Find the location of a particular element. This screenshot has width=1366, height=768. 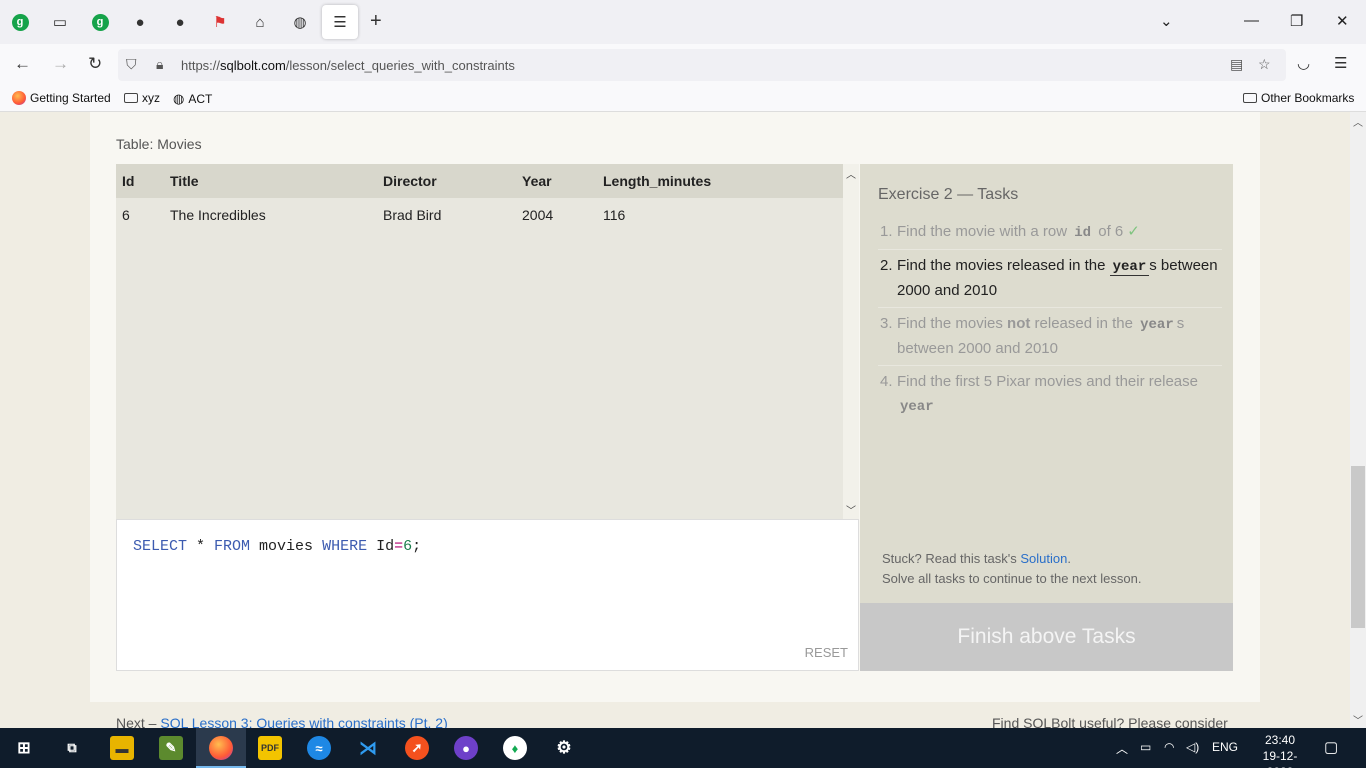

page-scroll-thumb is located at coordinates (1358, 547).